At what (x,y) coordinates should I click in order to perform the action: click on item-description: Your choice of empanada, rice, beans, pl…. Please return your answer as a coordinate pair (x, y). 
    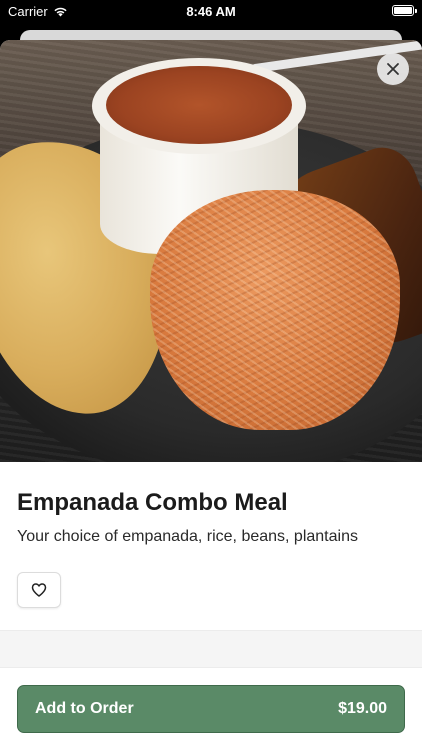
    Looking at the image, I should click on (187, 536).